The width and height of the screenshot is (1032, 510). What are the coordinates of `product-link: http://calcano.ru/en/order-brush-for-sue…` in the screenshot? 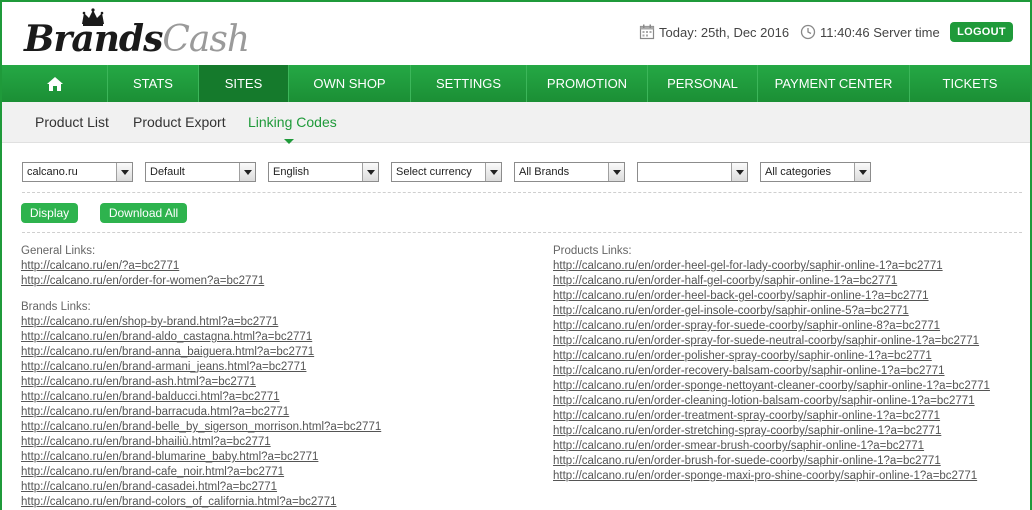 It's located at (771, 461).